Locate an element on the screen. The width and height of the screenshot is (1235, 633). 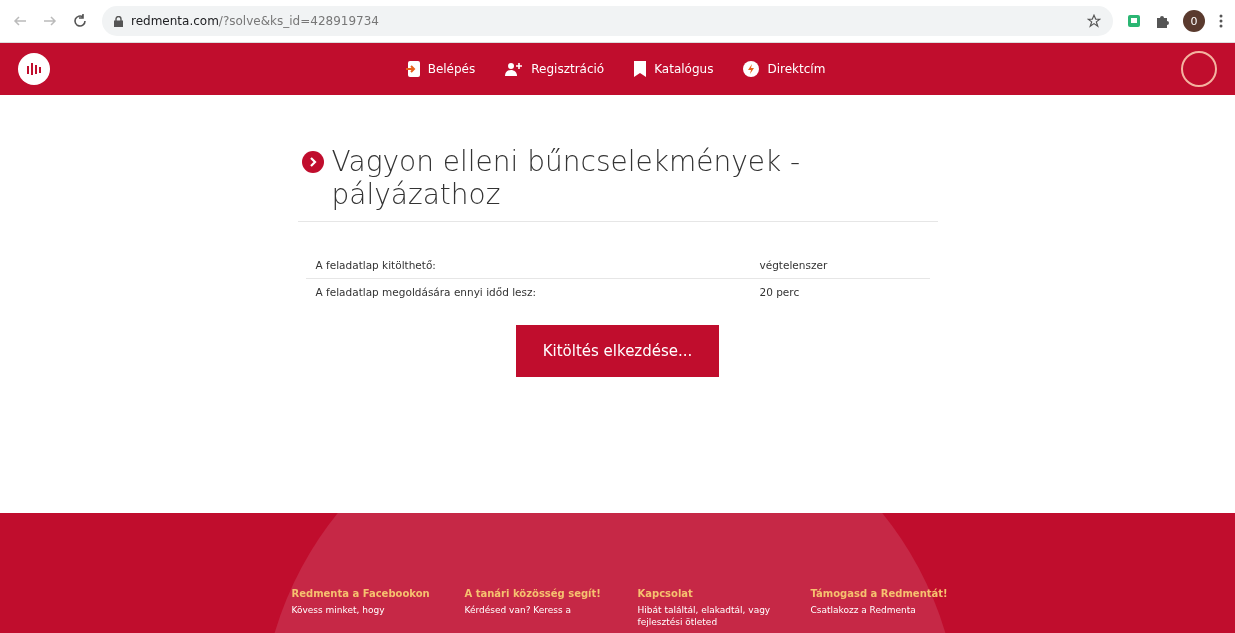
nav-link: Belépés is located at coordinates (440, 69).